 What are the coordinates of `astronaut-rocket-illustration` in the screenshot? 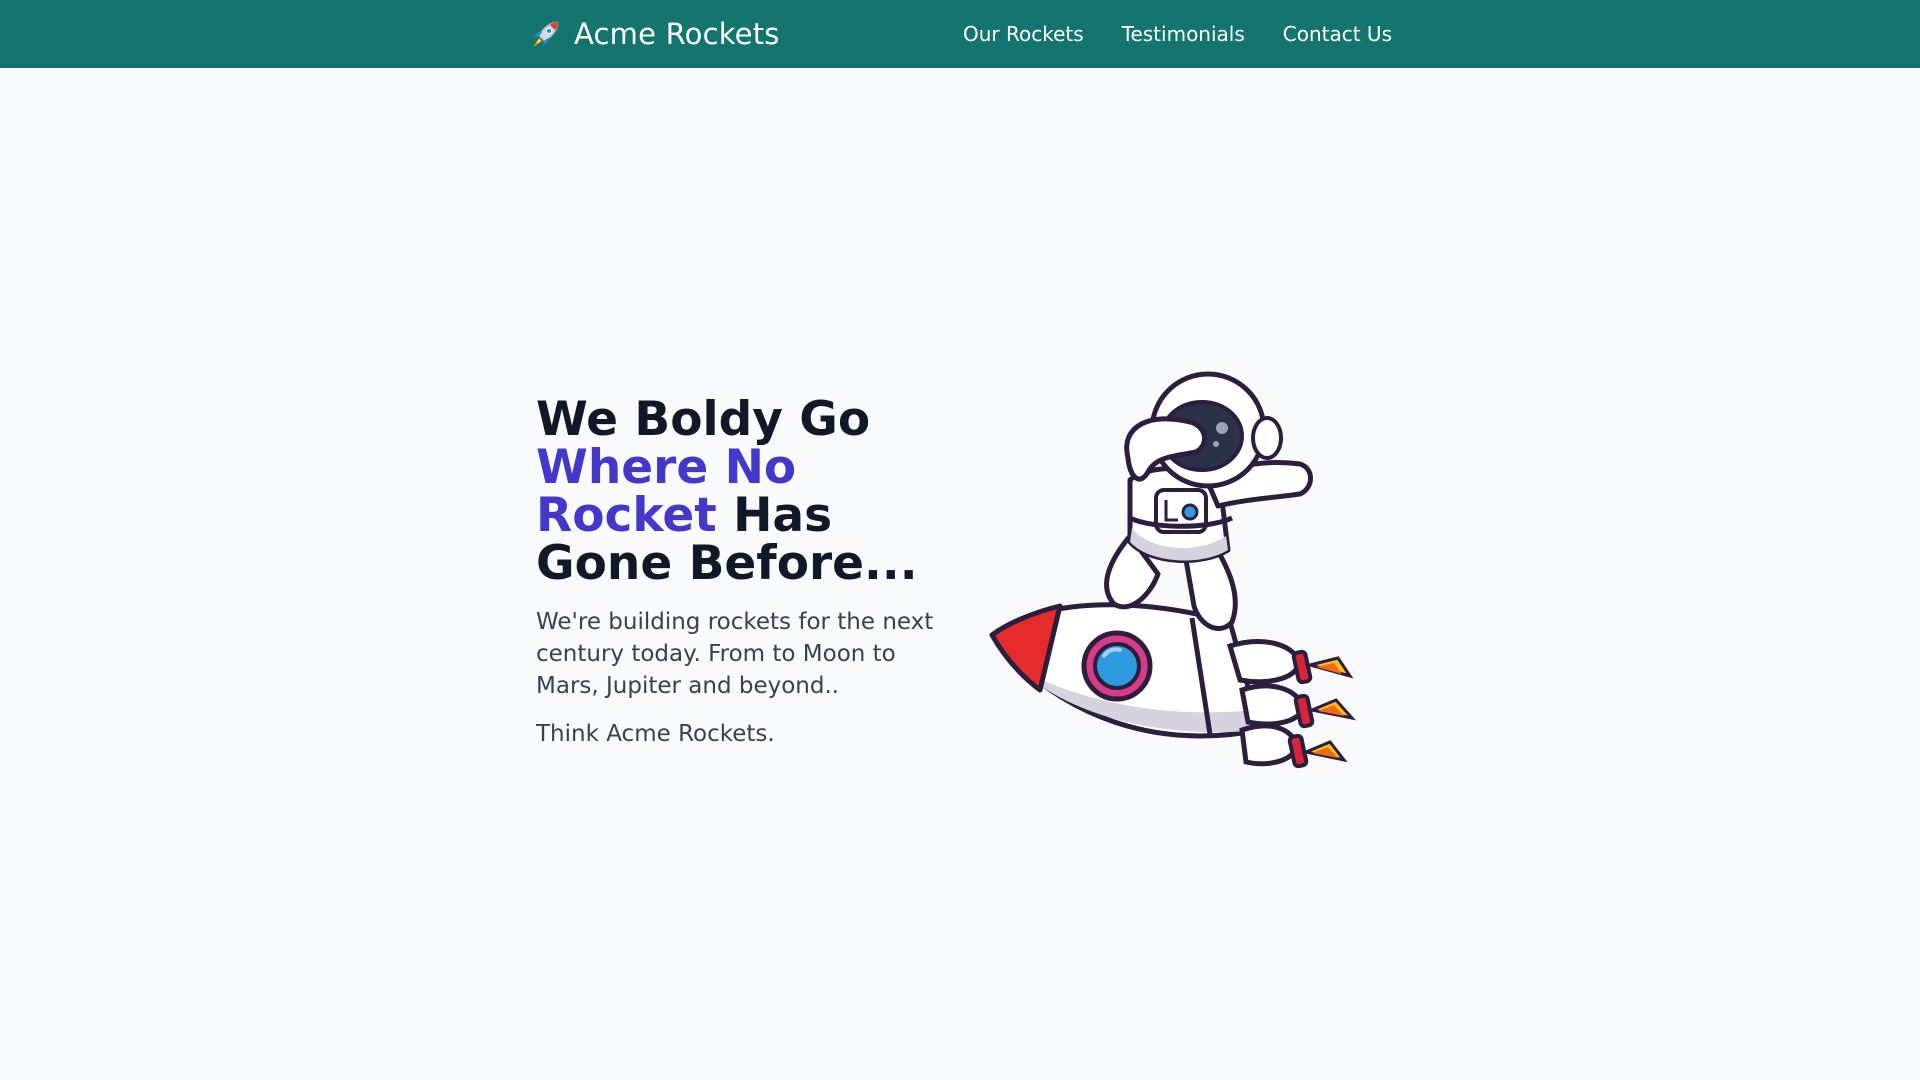 It's located at (1173, 570).